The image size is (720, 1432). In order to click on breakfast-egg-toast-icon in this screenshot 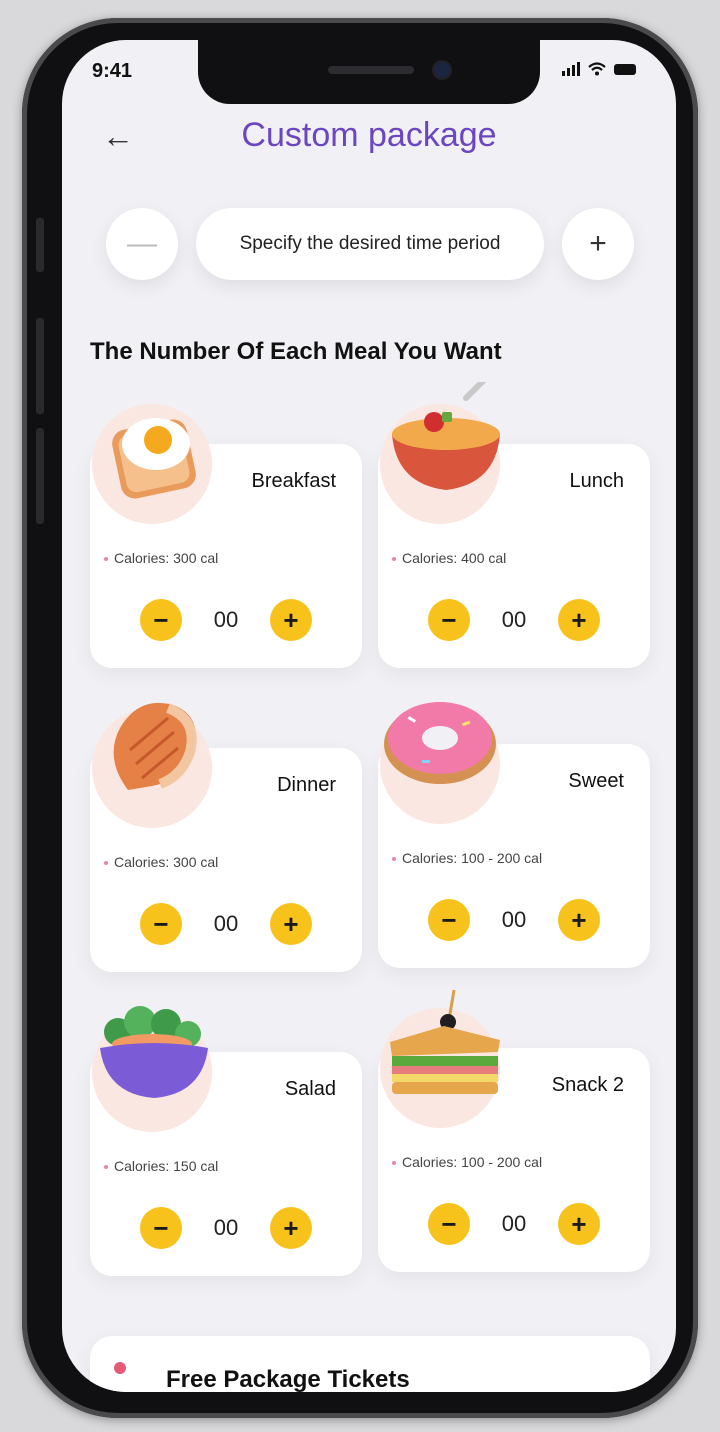, I will do `click(154, 458)`.